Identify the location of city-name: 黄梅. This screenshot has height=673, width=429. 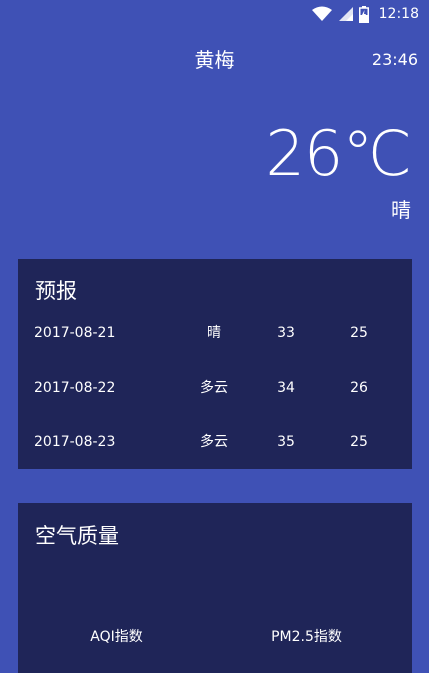
(214, 60).